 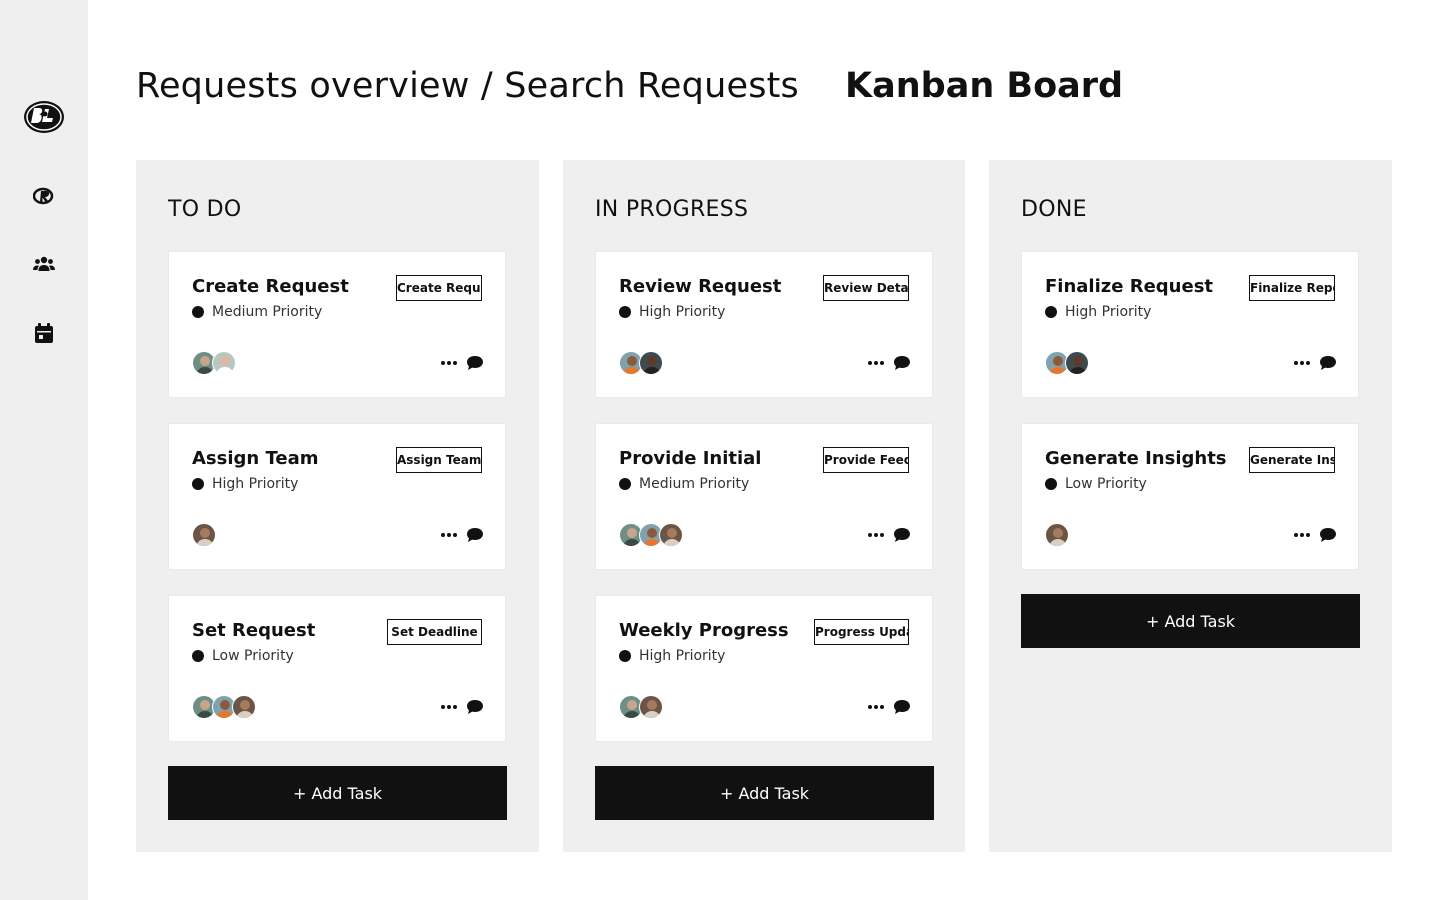 I want to click on card-title: Create Request, so click(x=270, y=286).